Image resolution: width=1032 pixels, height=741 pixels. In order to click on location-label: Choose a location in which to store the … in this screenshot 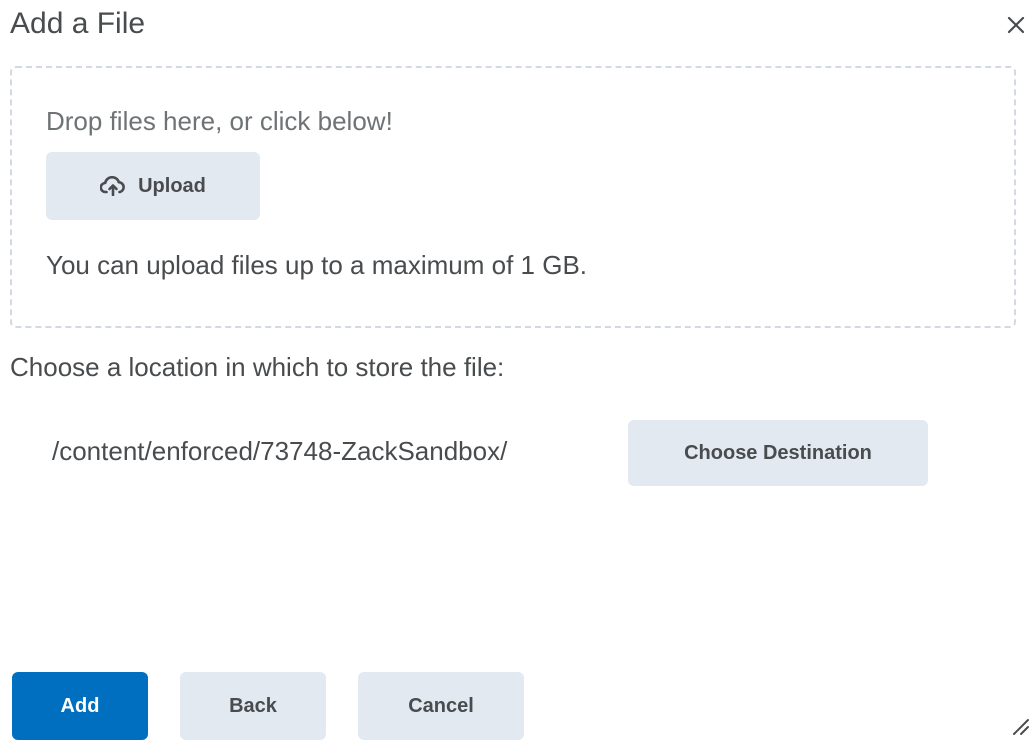, I will do `click(257, 367)`.